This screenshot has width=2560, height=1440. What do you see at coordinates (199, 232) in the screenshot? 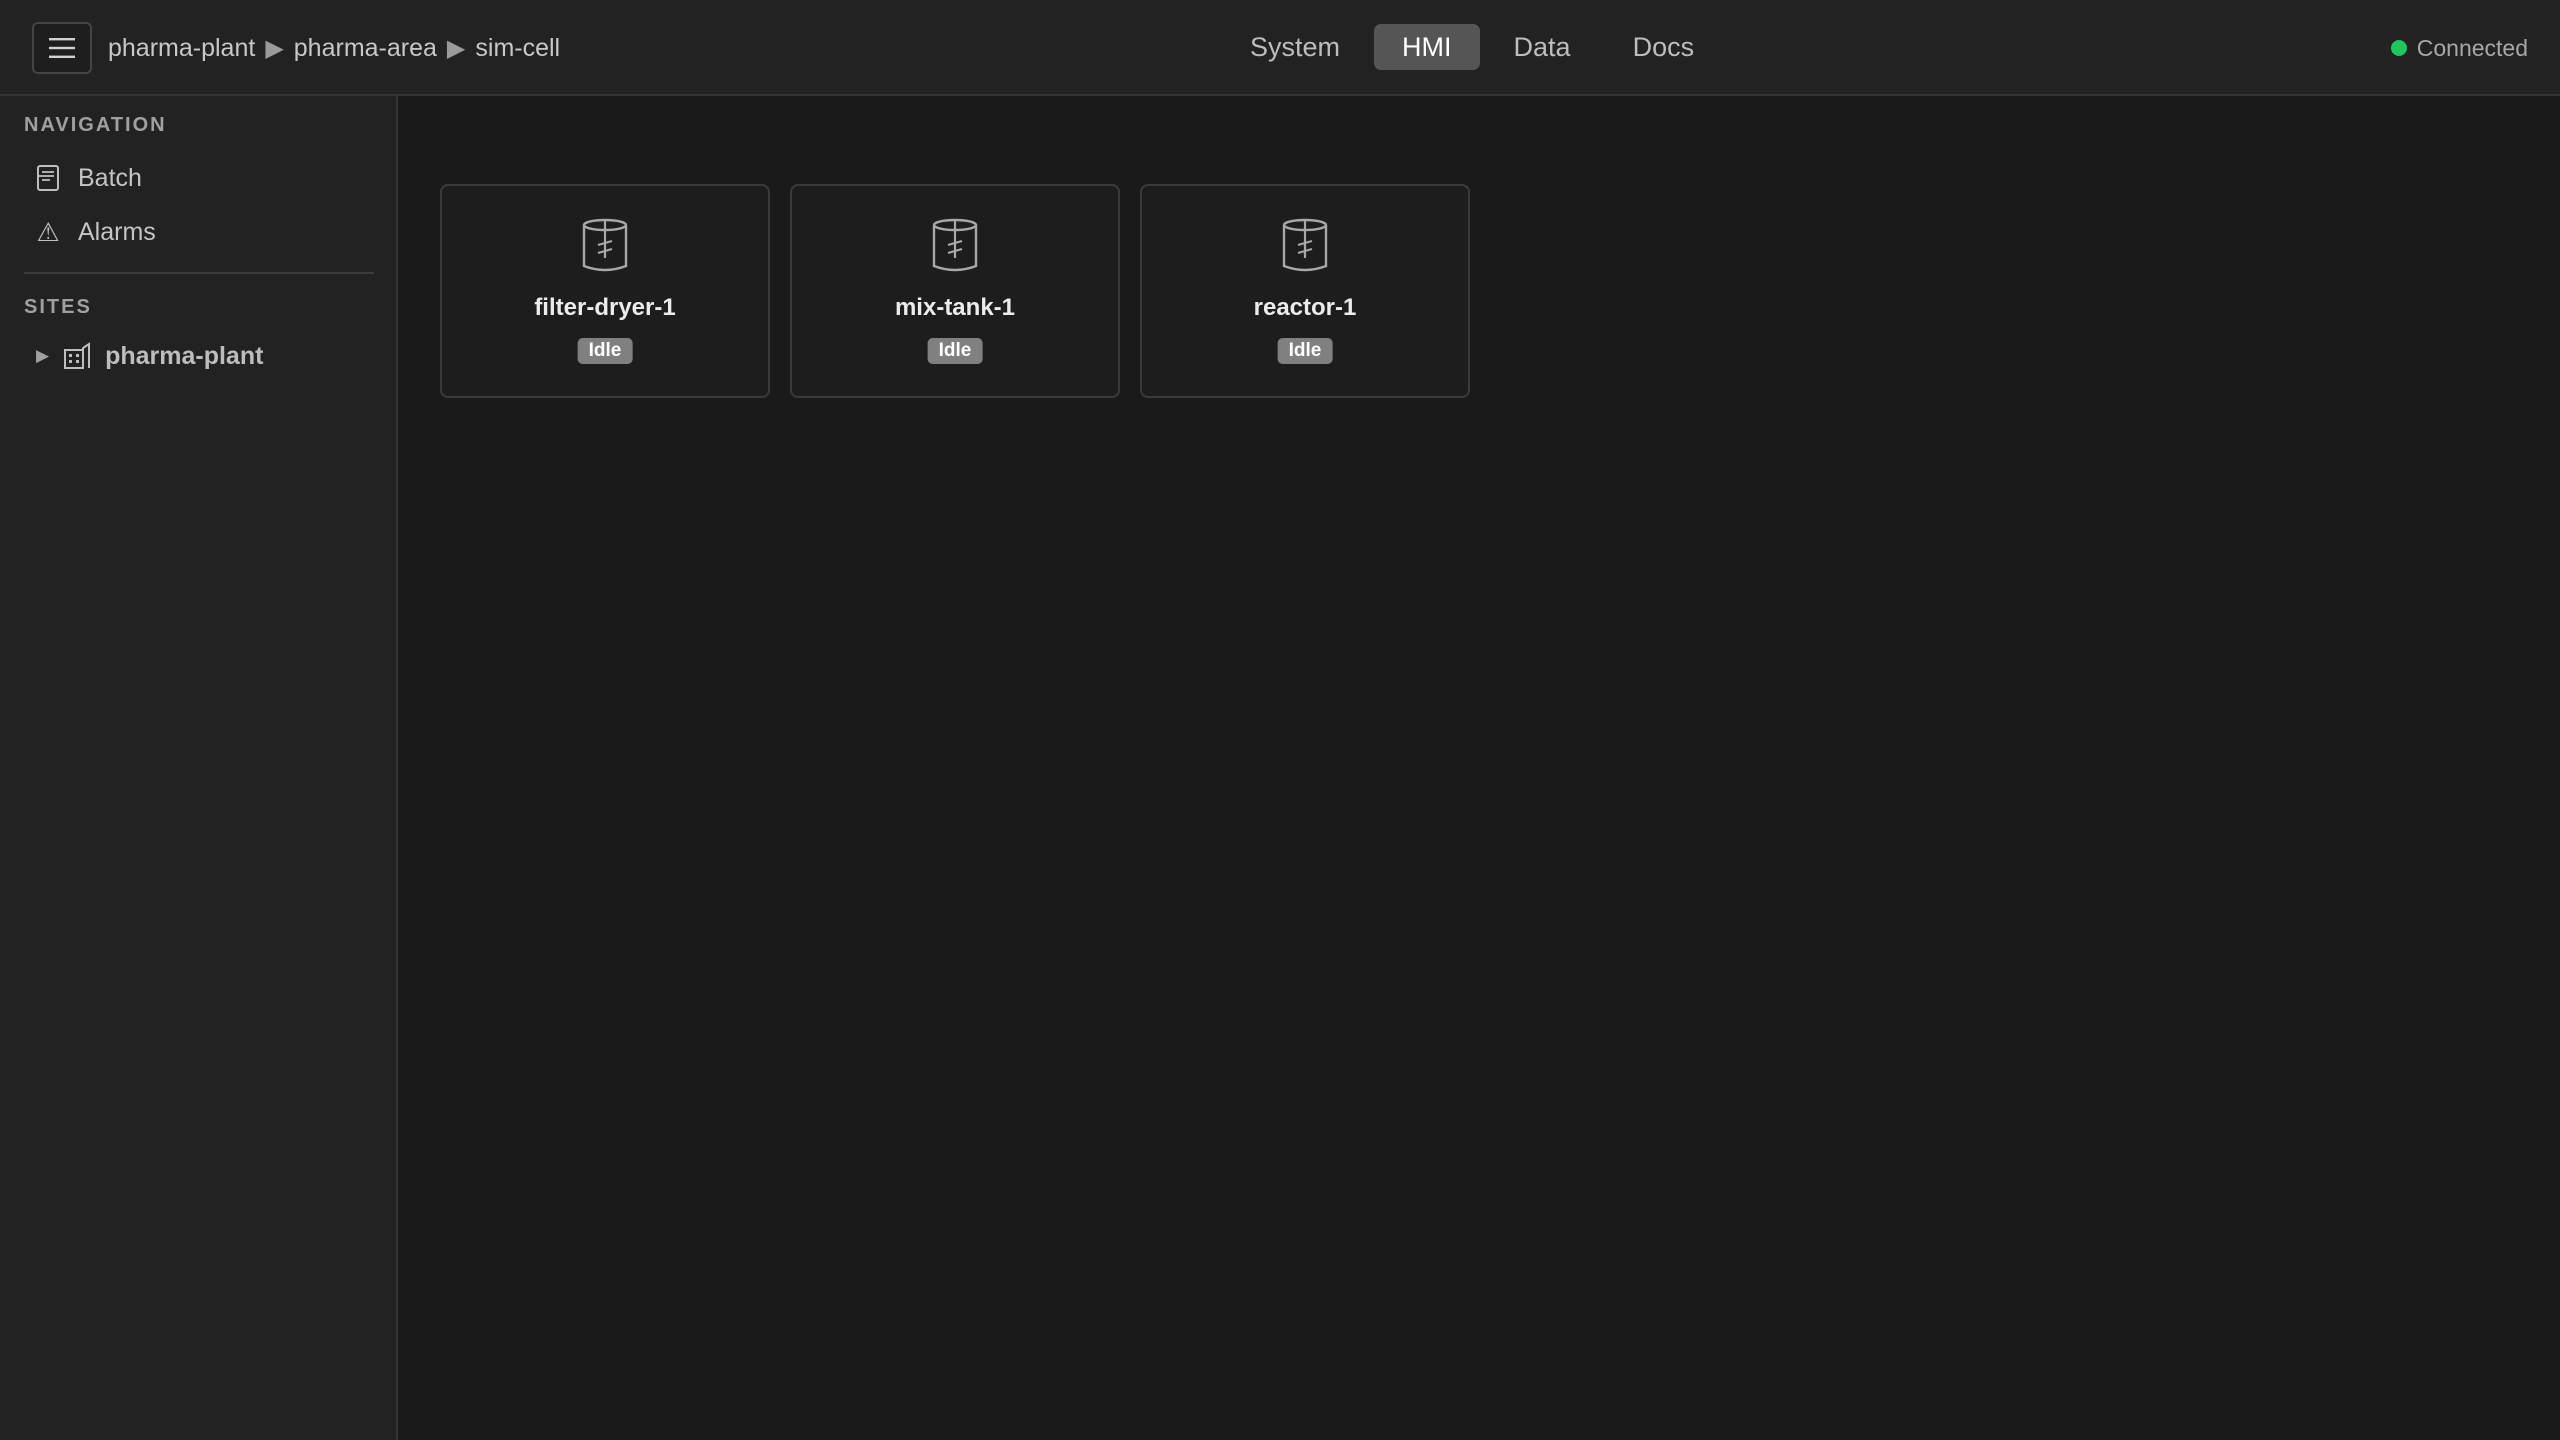
I see `sidebar-item-alarms: ⚠ Alarms` at bounding box center [199, 232].